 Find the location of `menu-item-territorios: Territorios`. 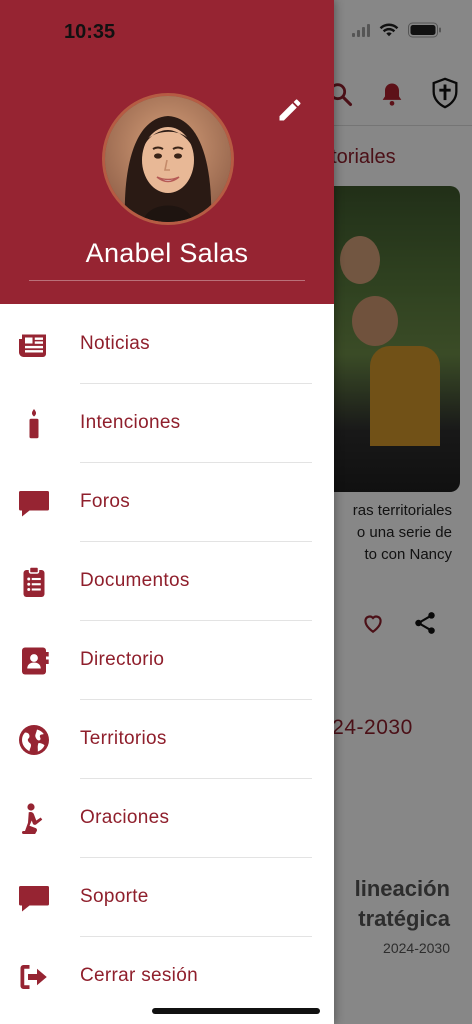

menu-item-territorios: Territorios is located at coordinates (167, 739).